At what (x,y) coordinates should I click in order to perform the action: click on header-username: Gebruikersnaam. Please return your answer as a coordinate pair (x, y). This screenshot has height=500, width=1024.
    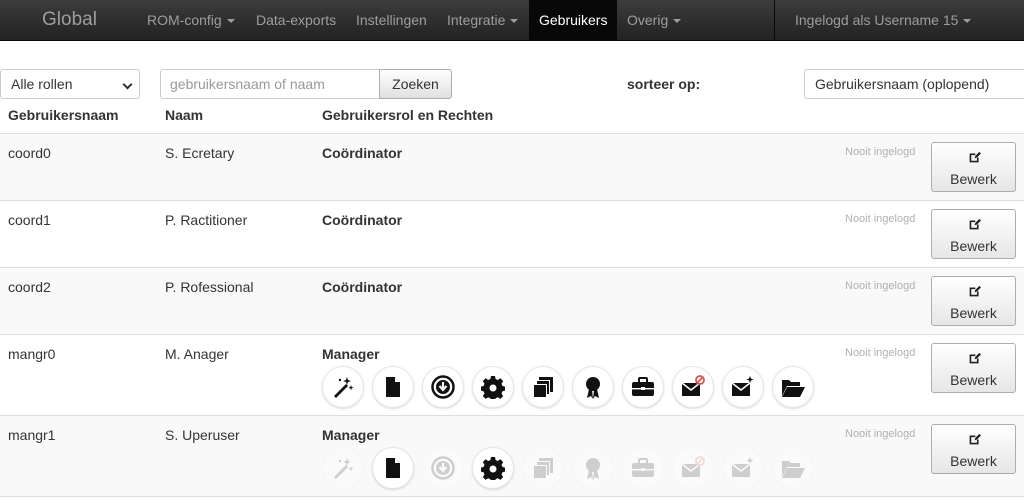
    Looking at the image, I should click on (63, 115).